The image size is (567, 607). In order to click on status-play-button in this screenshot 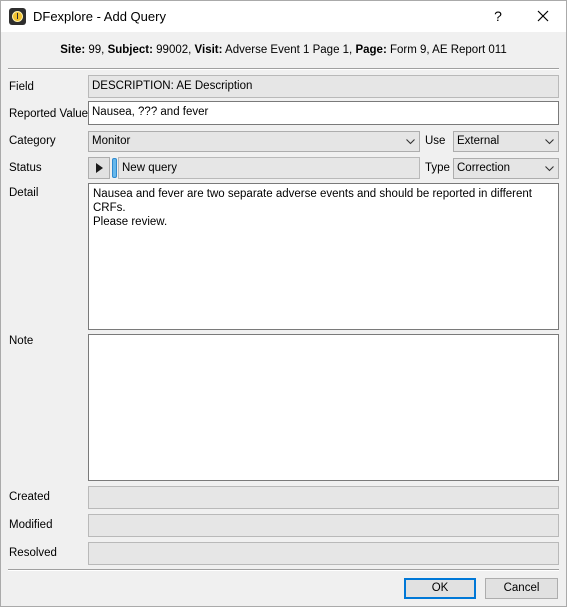, I will do `click(99, 168)`.